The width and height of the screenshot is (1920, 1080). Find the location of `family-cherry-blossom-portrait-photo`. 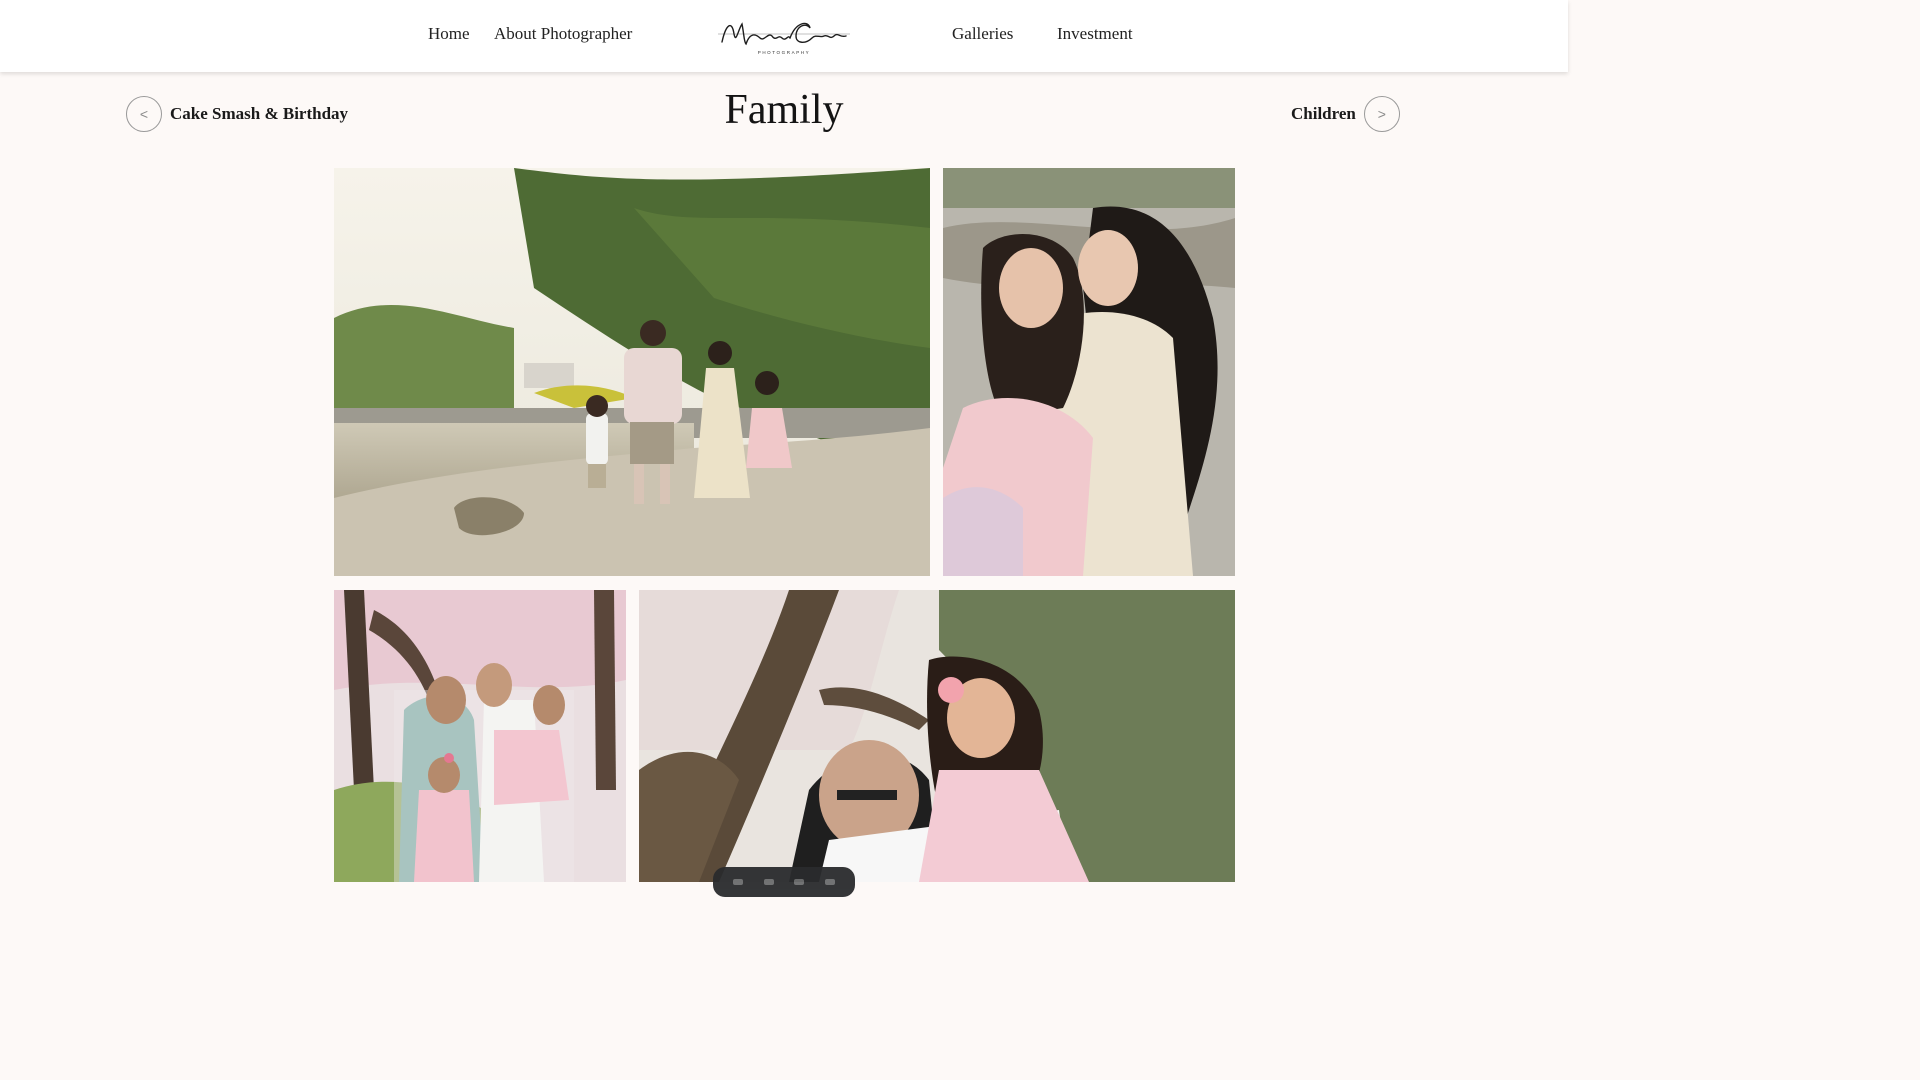

family-cherry-blossom-portrait-photo is located at coordinates (480, 736).